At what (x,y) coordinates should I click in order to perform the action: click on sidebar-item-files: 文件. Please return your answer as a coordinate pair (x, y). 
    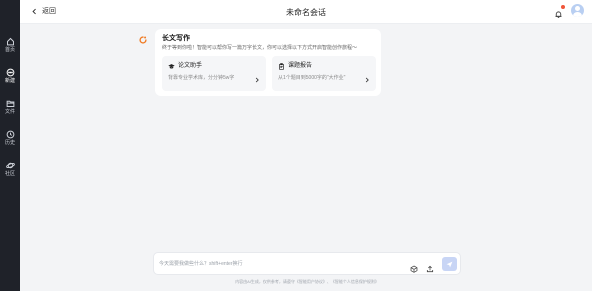
    Looking at the image, I should click on (10, 107).